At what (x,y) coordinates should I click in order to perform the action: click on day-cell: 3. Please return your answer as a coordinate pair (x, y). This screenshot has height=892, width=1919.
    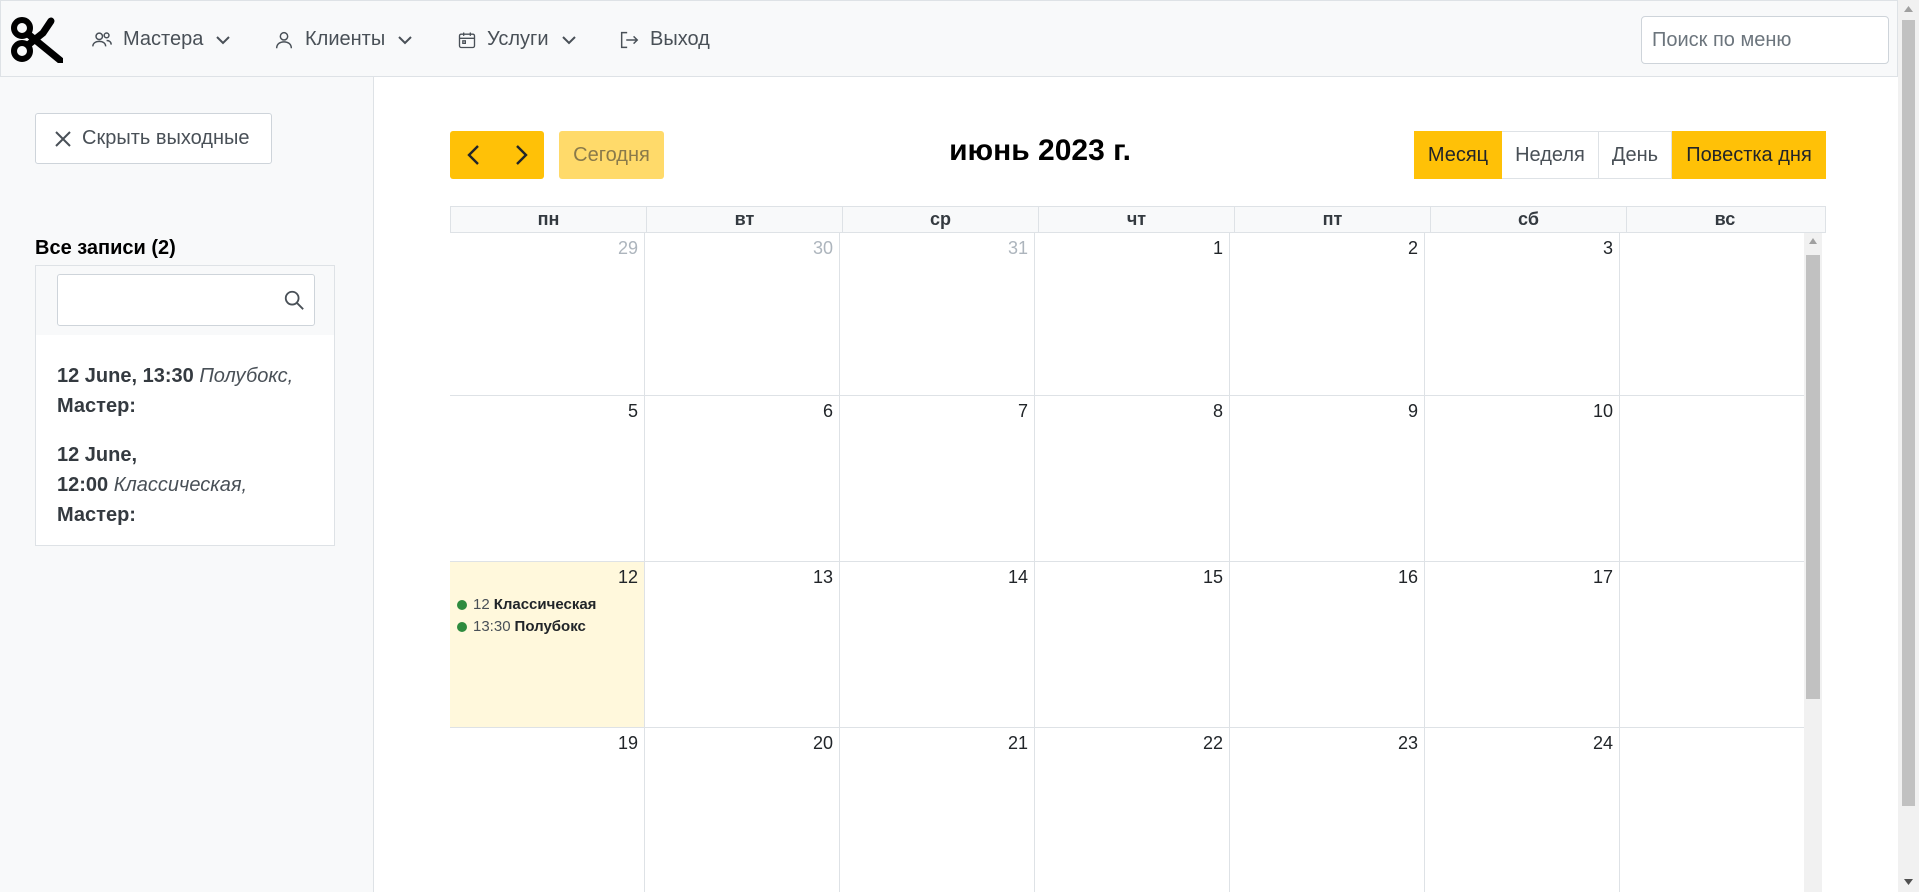
    Looking at the image, I should click on (1522, 314).